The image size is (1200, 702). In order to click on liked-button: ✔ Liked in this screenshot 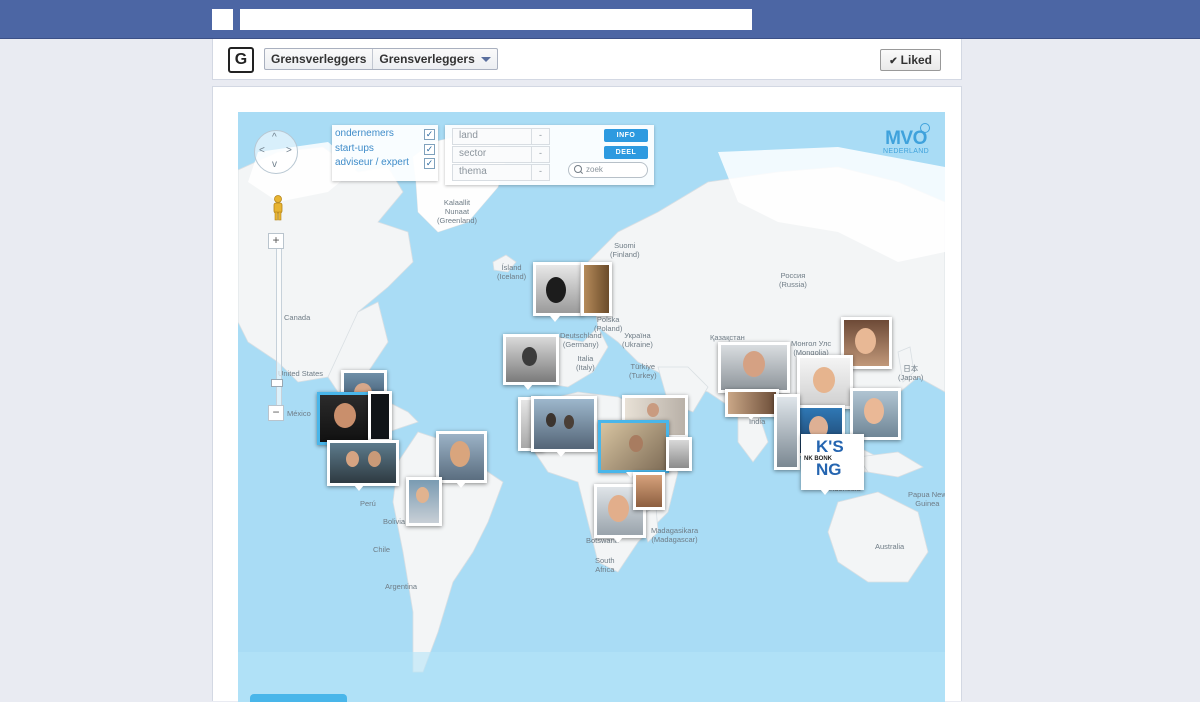, I will do `click(910, 60)`.